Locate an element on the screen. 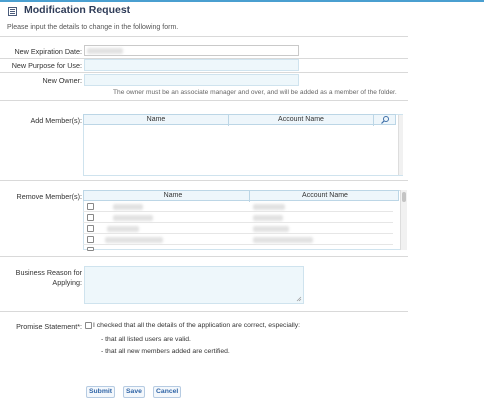 Image resolution: width=484 pixels, height=400 pixels. owner-input is located at coordinates (191, 80).